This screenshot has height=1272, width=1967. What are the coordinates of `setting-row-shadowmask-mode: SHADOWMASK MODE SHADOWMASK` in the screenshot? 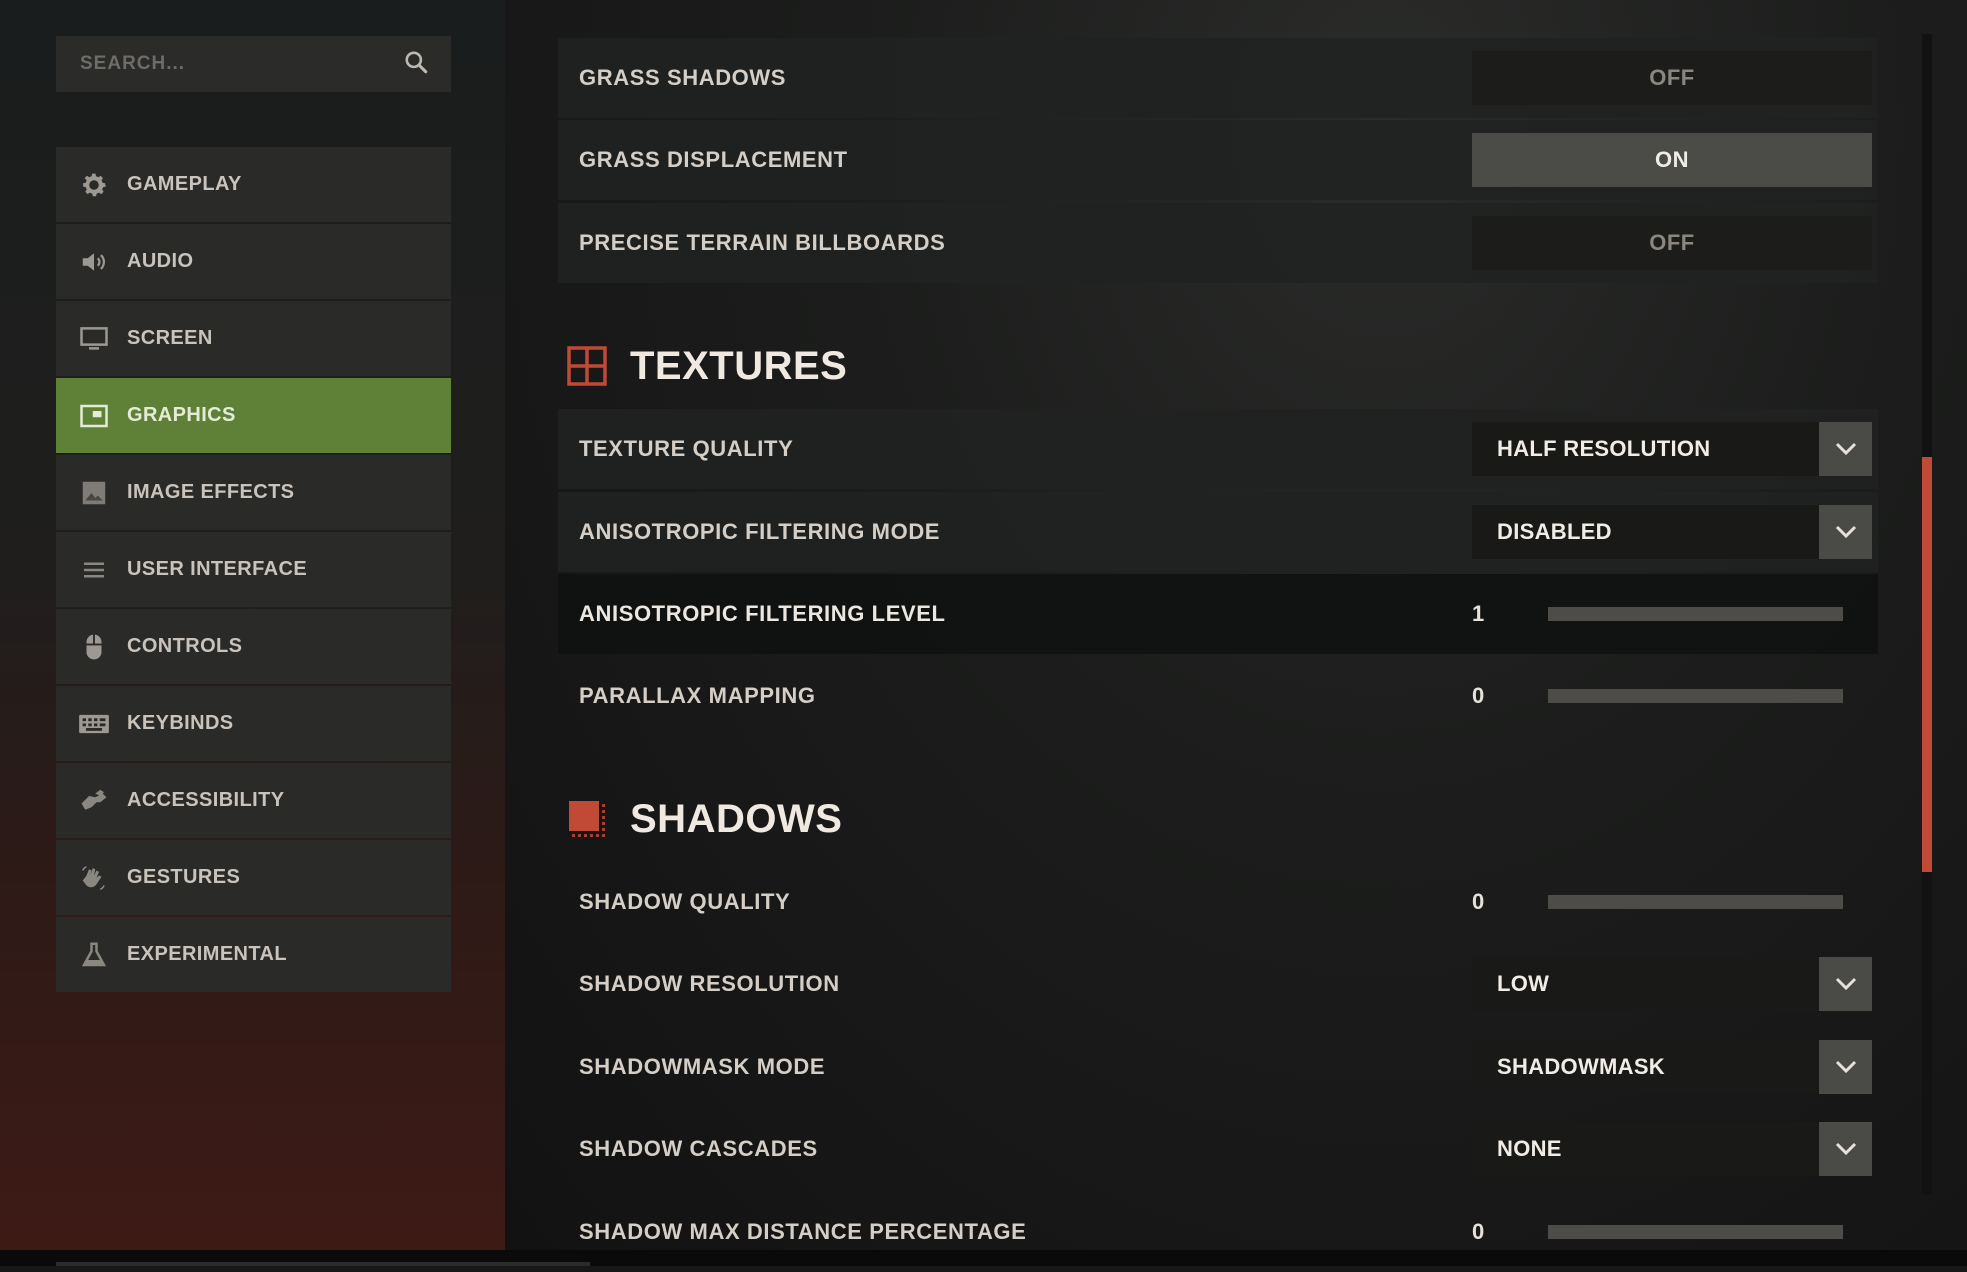 It's located at (1218, 1067).